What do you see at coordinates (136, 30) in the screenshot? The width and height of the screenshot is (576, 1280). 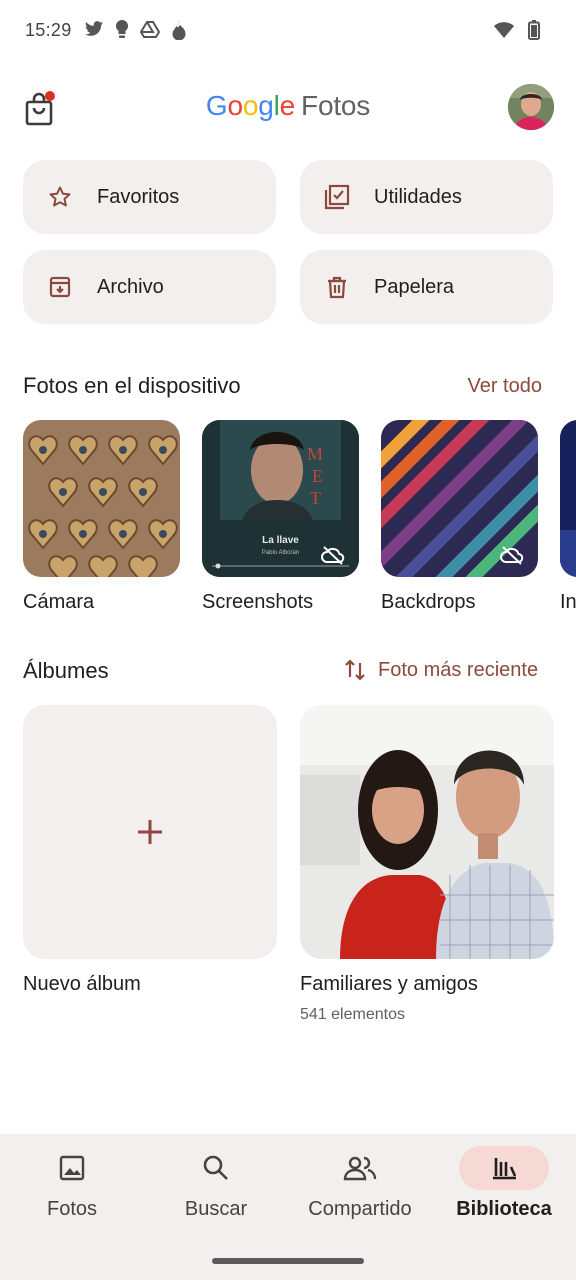 I see `notification-icons` at bounding box center [136, 30].